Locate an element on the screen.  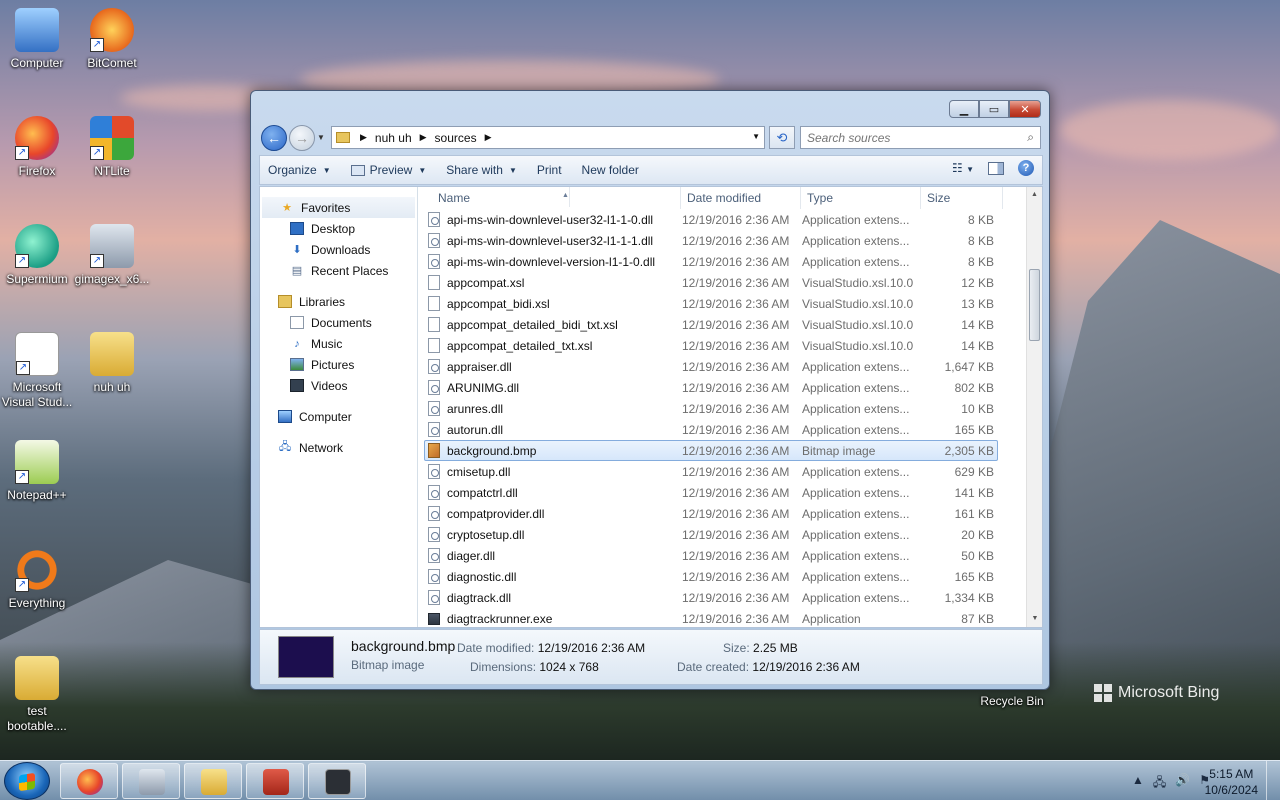
nav-downloads: ⬇ Downloads is located at coordinates (338, 249).